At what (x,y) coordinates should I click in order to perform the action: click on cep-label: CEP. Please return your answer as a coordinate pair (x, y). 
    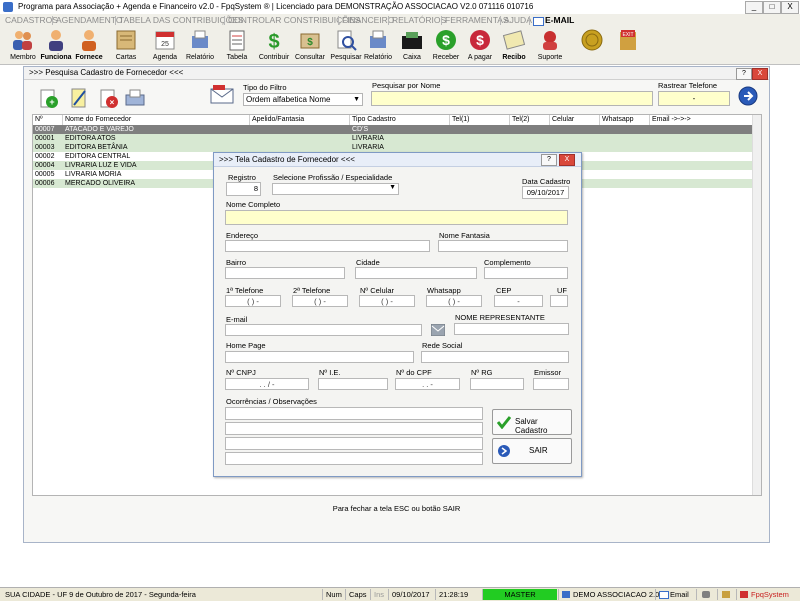
    Looking at the image, I should click on (504, 290).